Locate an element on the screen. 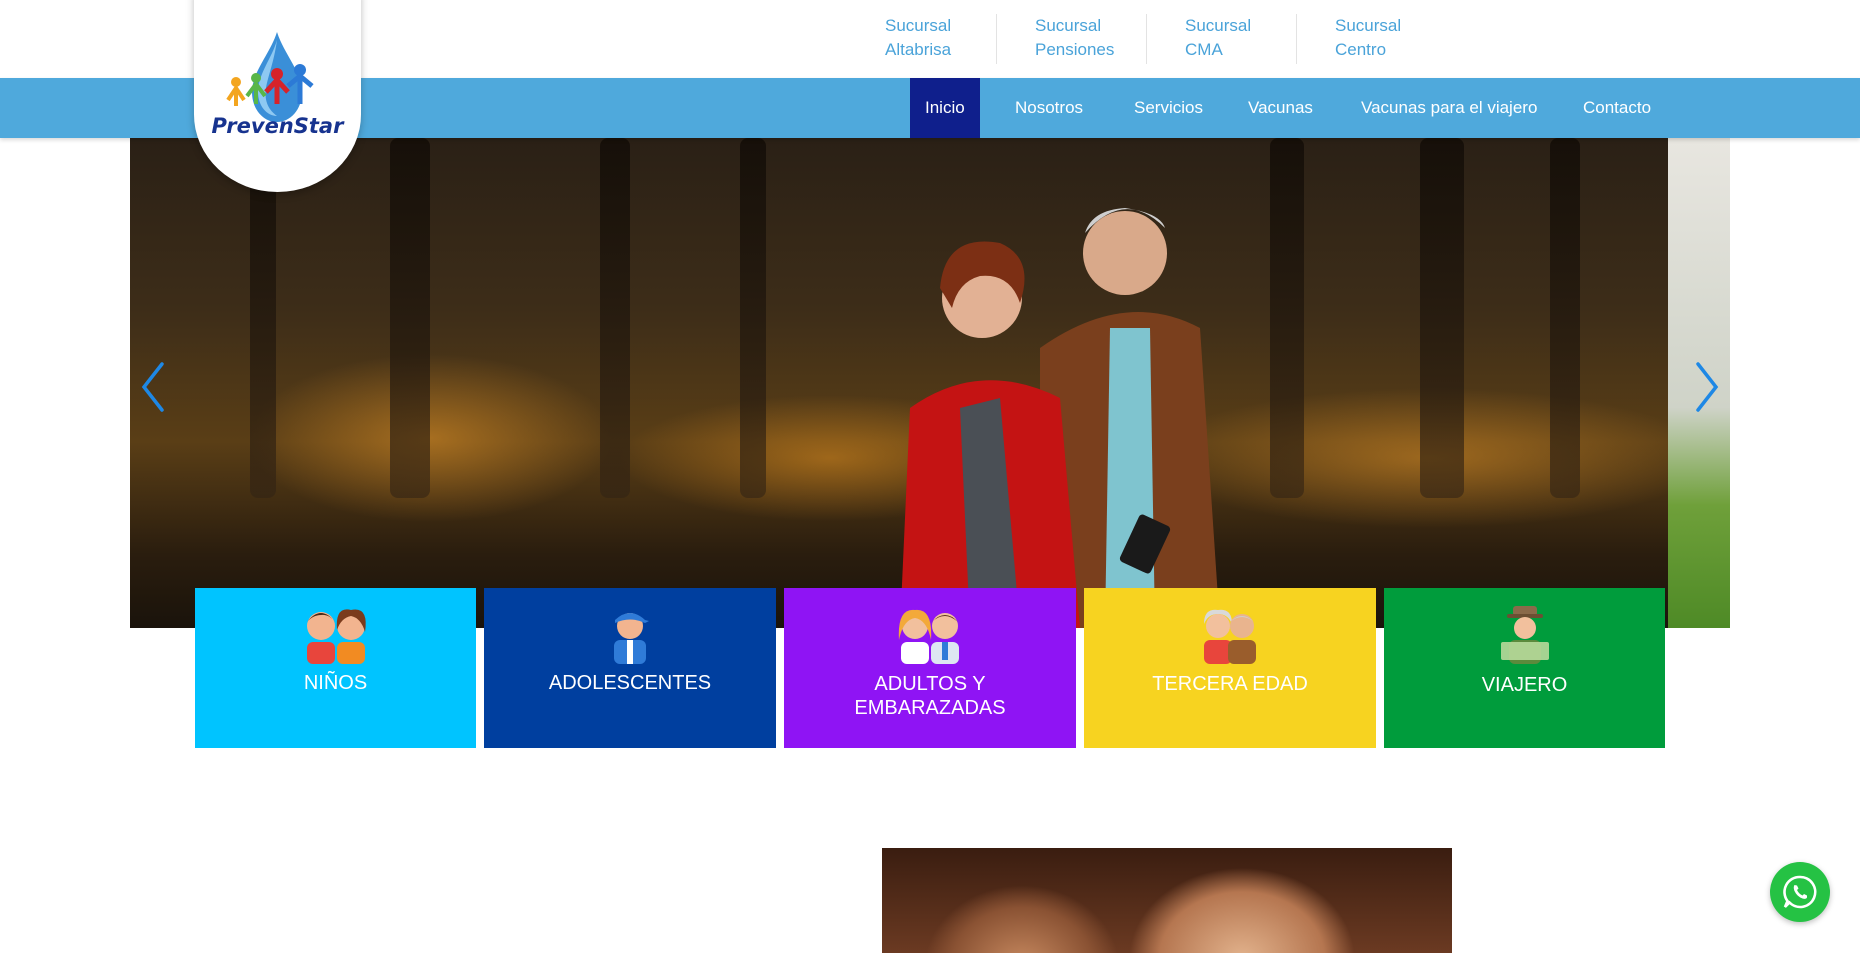 The height and width of the screenshot is (953, 1860). category-label-line2: EMBARAZADAS is located at coordinates (930, 708).